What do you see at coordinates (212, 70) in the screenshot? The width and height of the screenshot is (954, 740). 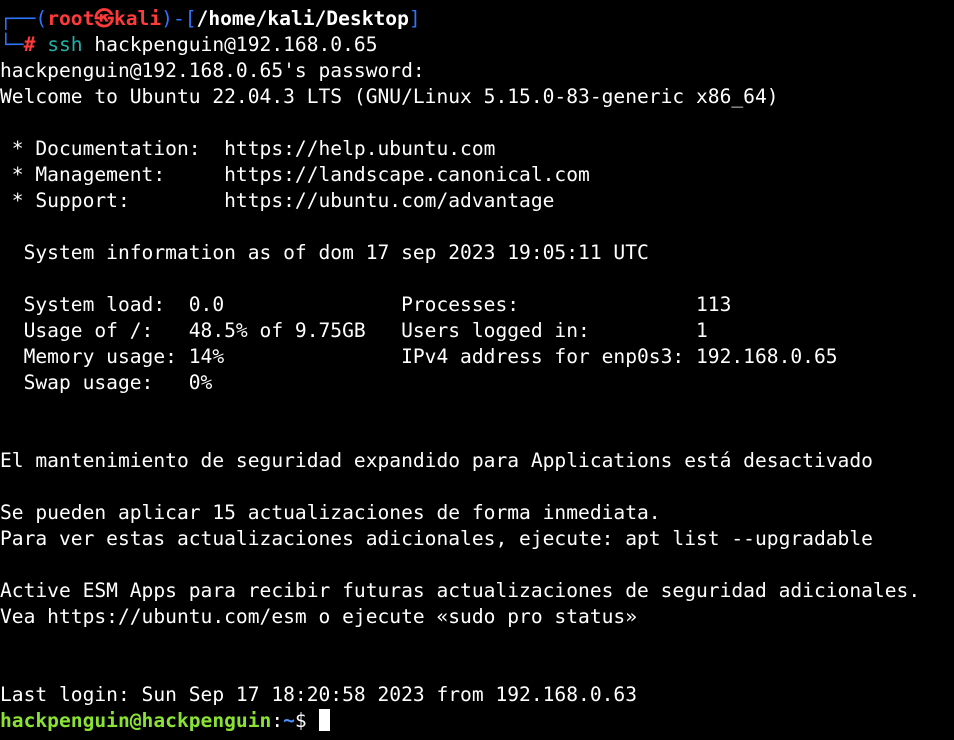 I see `password-line: hackpenguin@192.168.0.65's password:` at bounding box center [212, 70].